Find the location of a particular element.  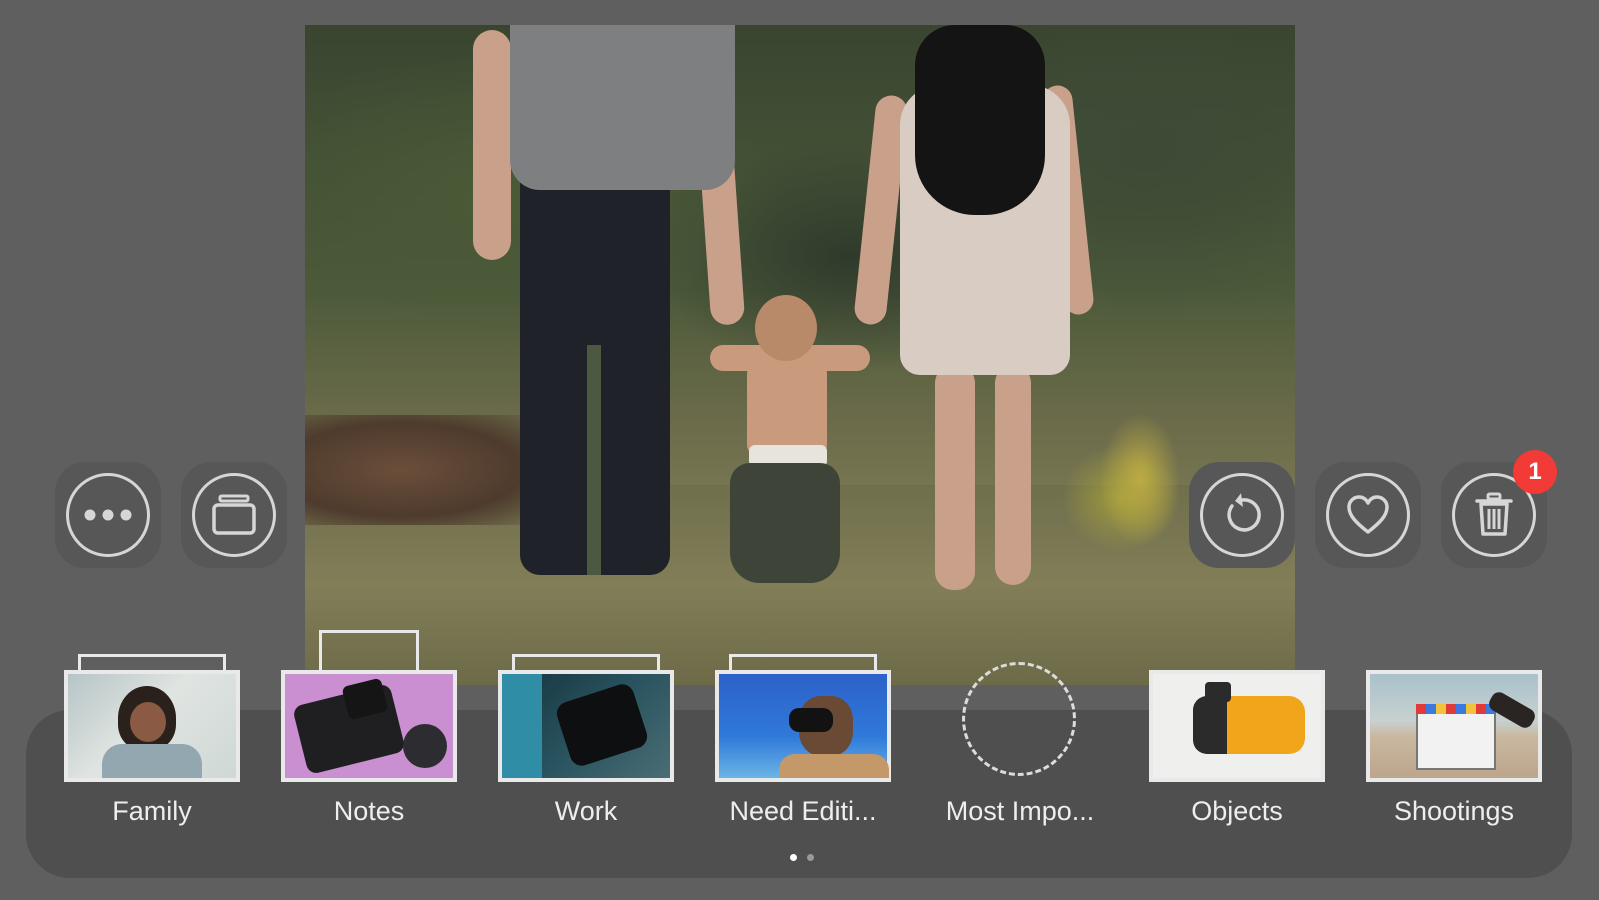

photo-man-arm is located at coordinates (492, 145).